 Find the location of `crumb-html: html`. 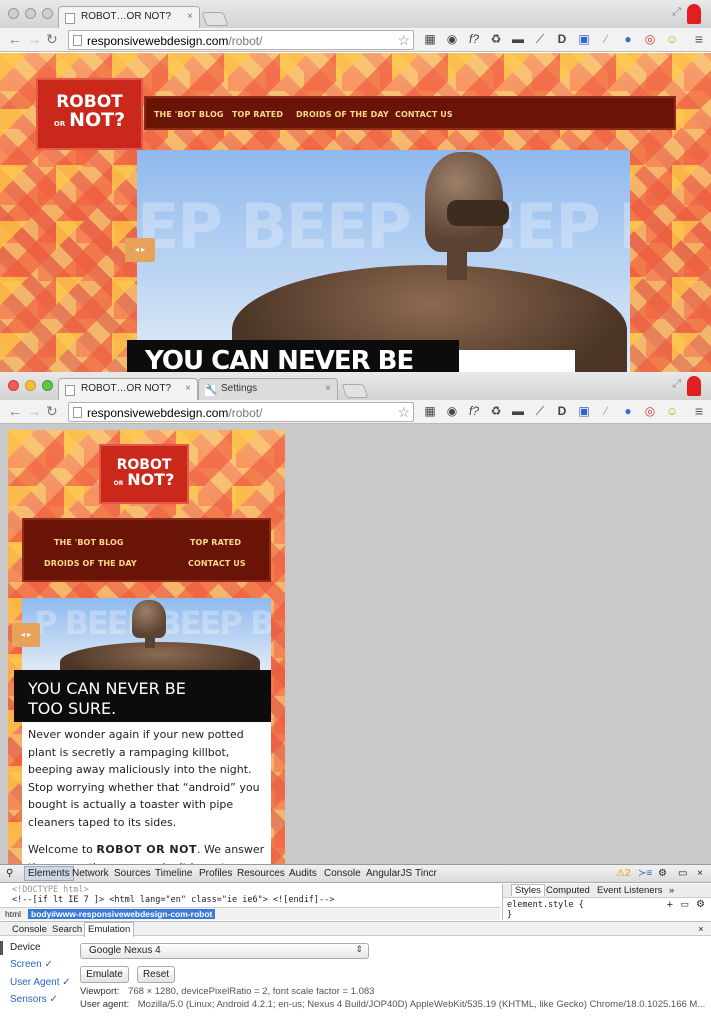

crumb-html: html is located at coordinates (13, 914).